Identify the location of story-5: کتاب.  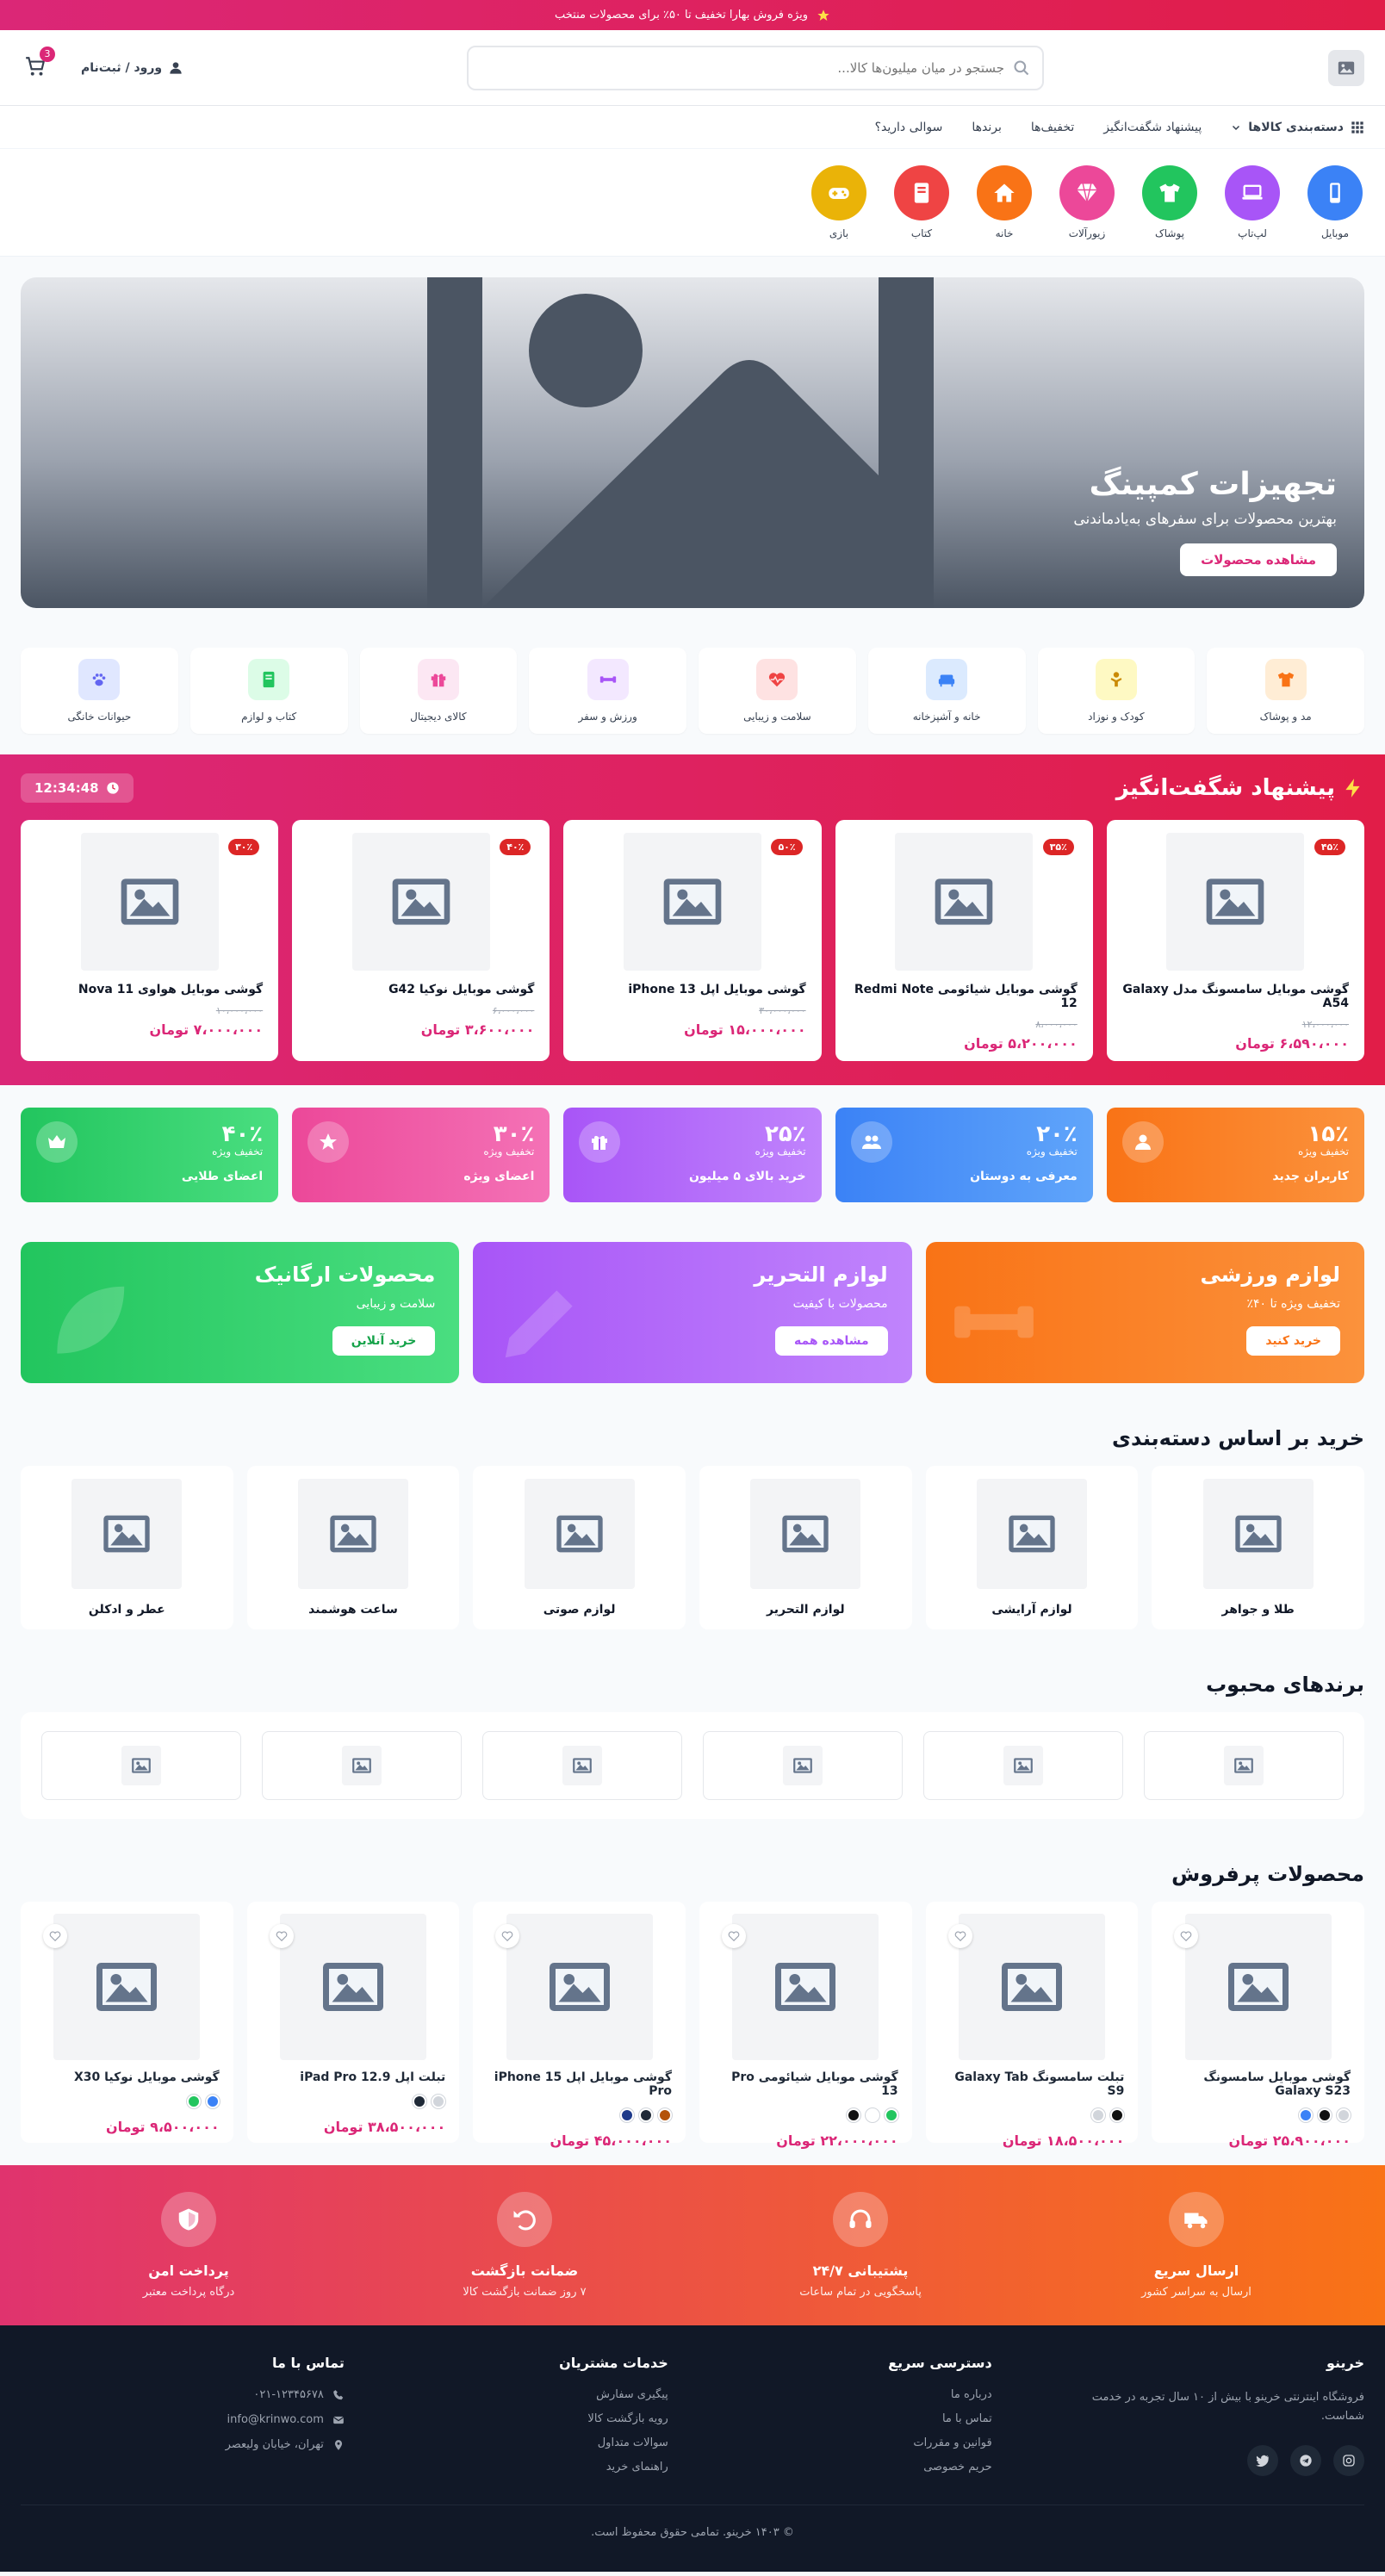
(921, 202).